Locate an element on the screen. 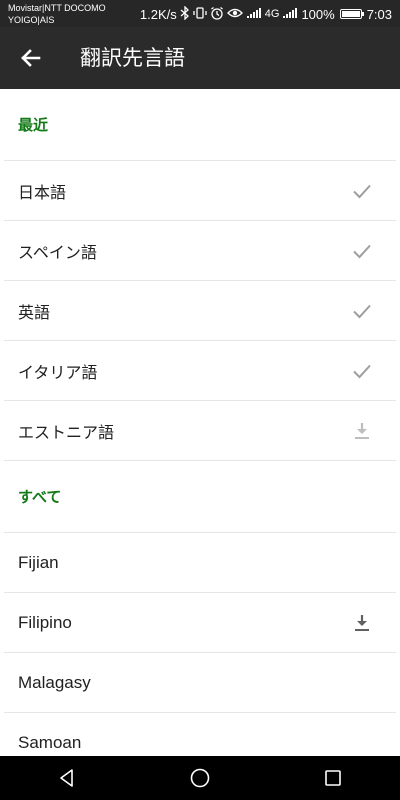  battery-level is located at coordinates (350, 14).